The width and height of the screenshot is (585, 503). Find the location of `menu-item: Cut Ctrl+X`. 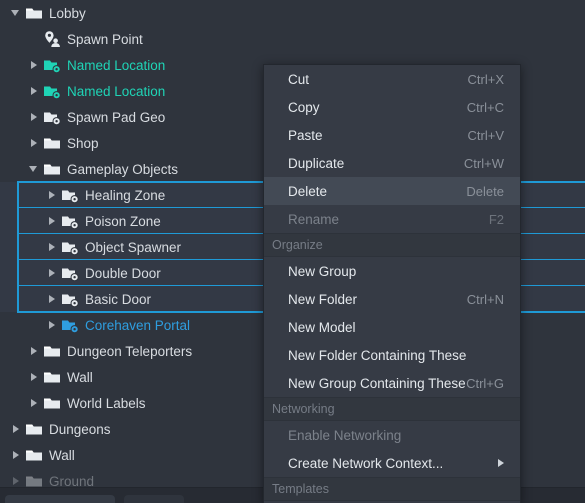

menu-item: Cut Ctrl+X is located at coordinates (392, 79).